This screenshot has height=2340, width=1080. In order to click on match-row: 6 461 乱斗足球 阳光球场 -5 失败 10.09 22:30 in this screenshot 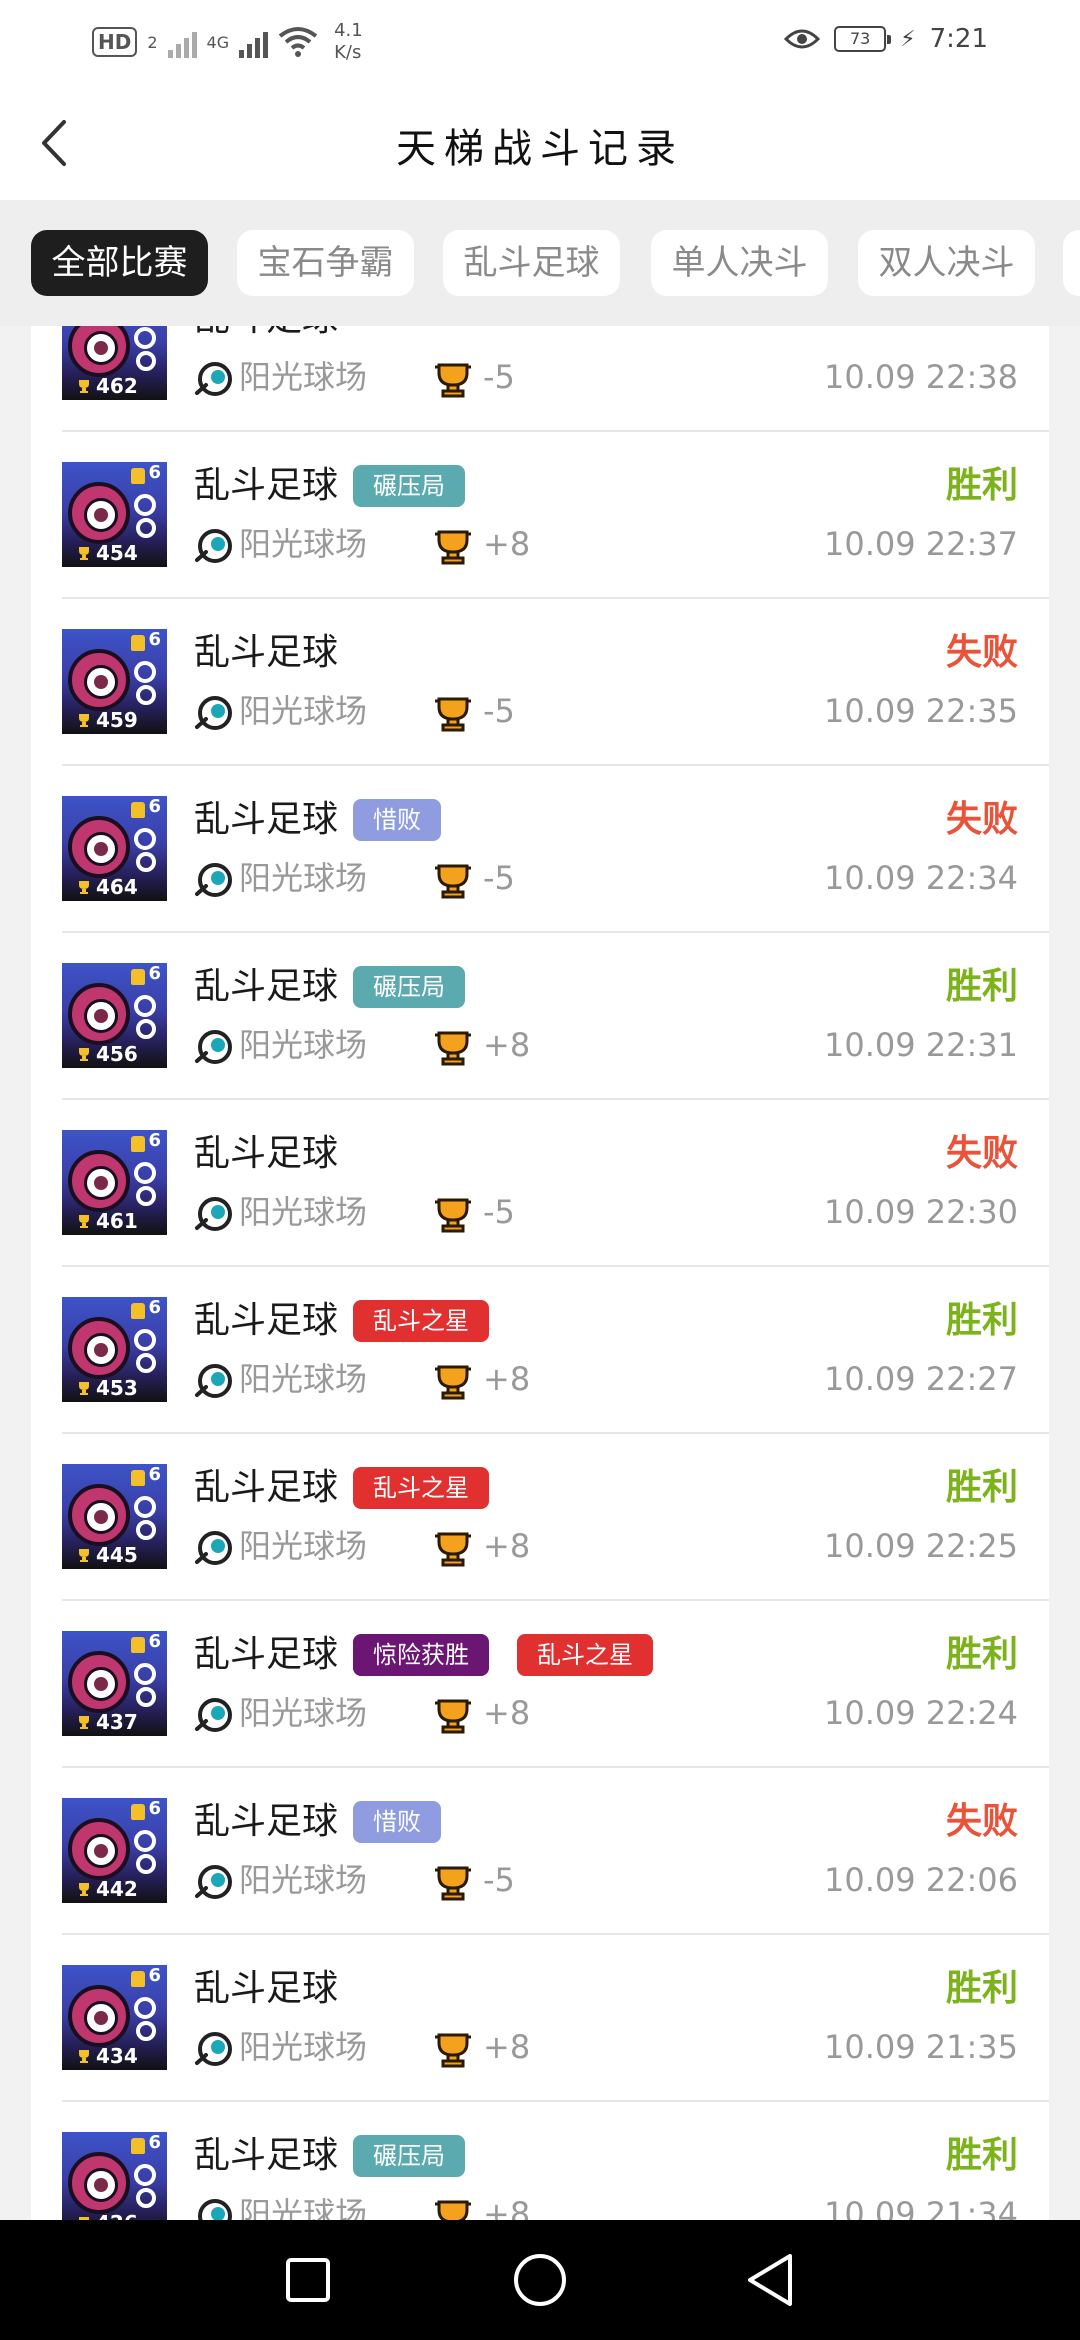, I will do `click(540, 1183)`.